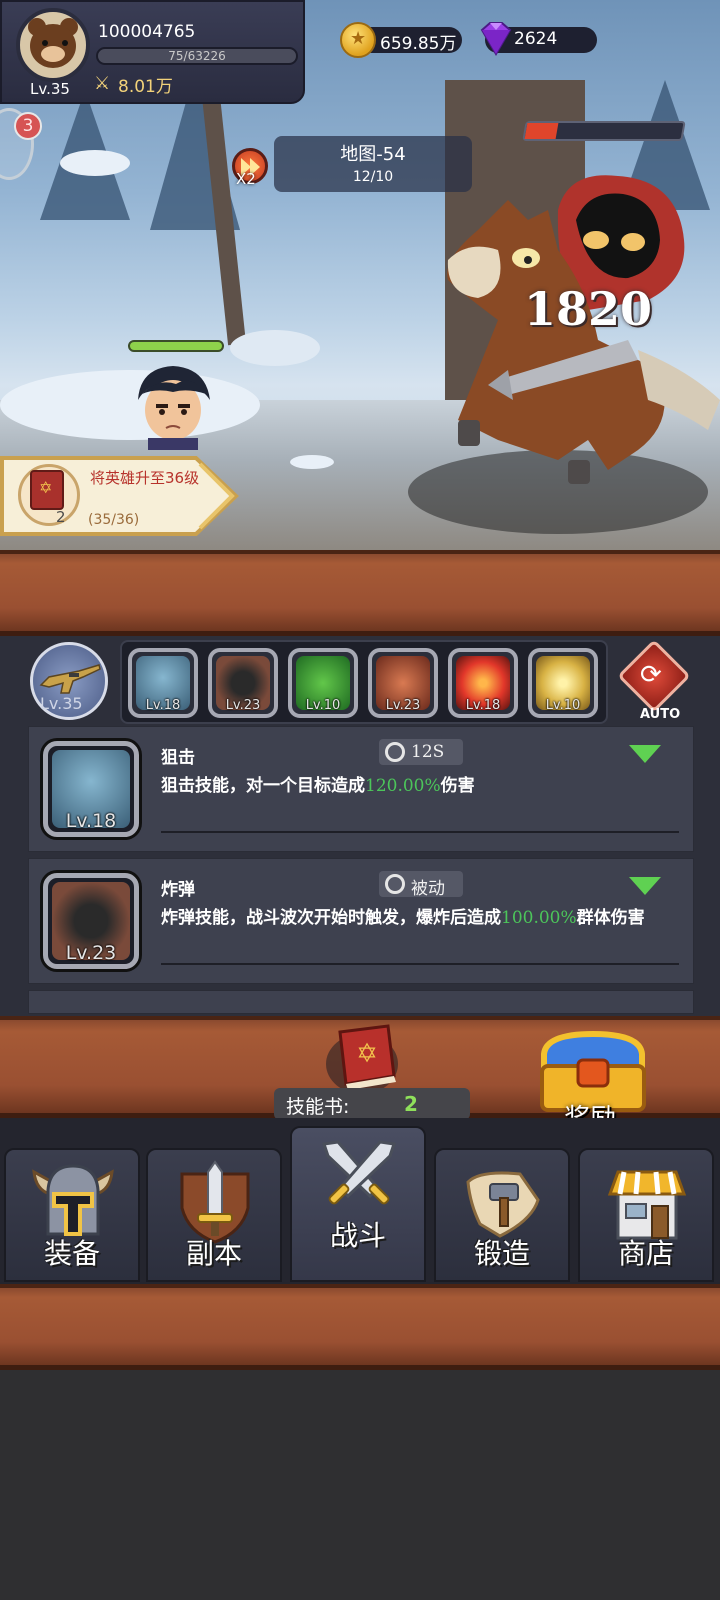  Describe the element at coordinates (403, 786) in the screenshot. I see `desc-value: 120.00%` at that location.